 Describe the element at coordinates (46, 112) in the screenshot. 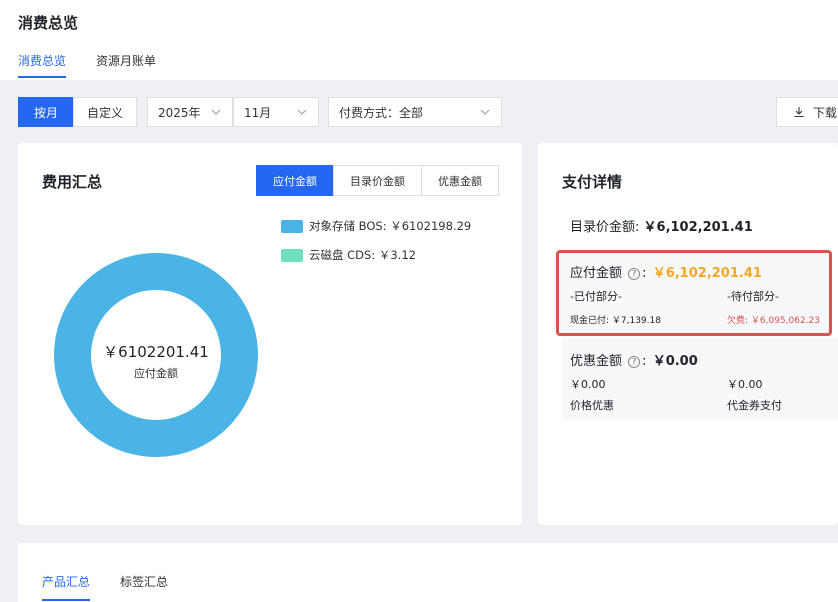

I see `by-month-button: 按月` at that location.